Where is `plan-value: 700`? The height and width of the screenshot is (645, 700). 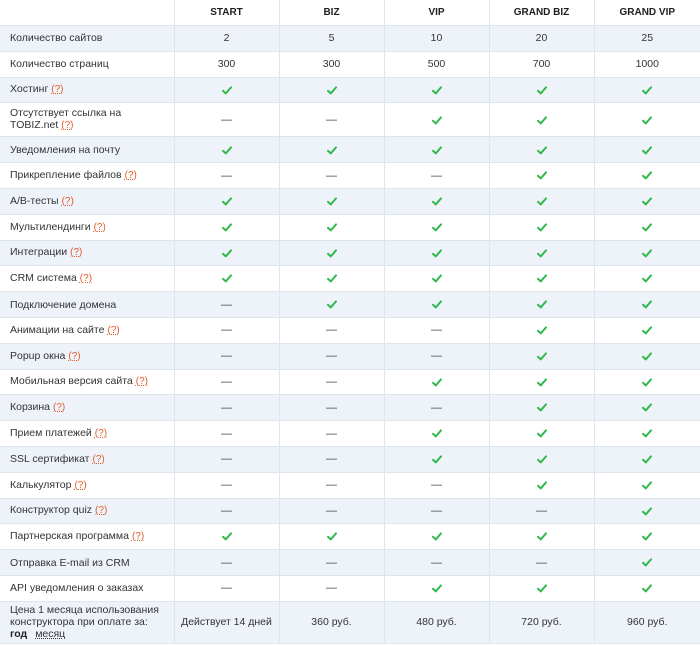 plan-value: 700 is located at coordinates (541, 64).